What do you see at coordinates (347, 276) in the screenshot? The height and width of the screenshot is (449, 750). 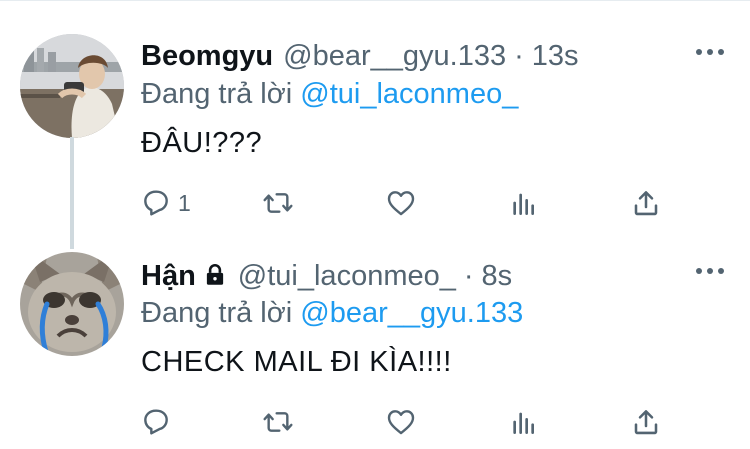 I see `user-handle: @tui_laconmeo_` at bounding box center [347, 276].